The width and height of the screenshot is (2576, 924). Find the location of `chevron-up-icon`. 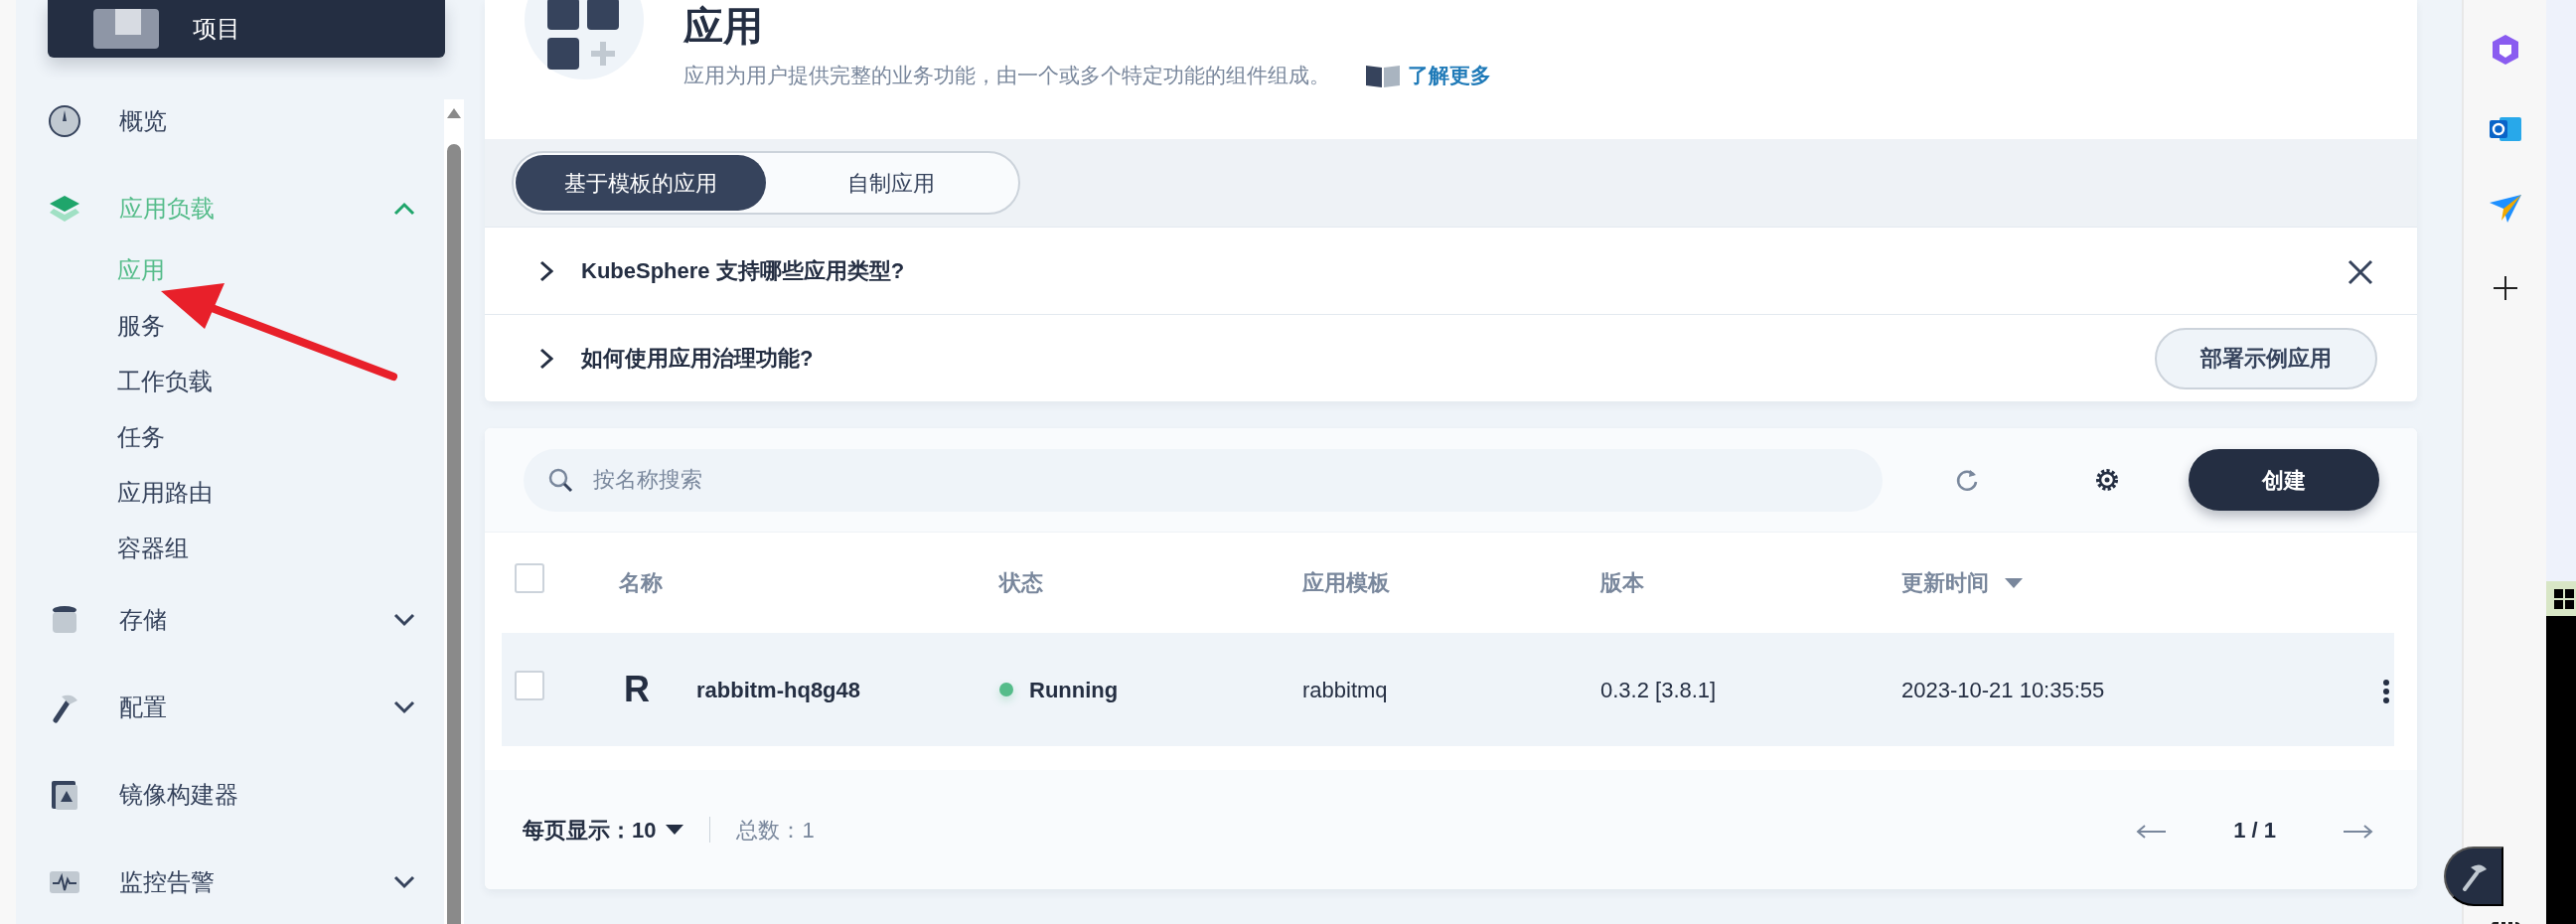

chevron-up-icon is located at coordinates (404, 209).